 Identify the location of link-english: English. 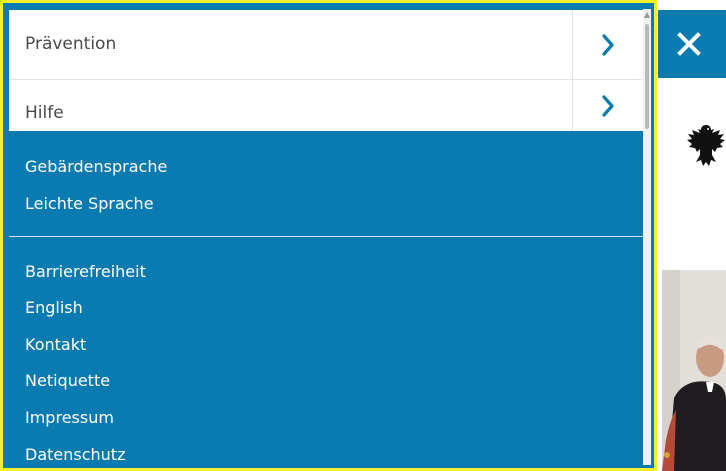
(54, 307).